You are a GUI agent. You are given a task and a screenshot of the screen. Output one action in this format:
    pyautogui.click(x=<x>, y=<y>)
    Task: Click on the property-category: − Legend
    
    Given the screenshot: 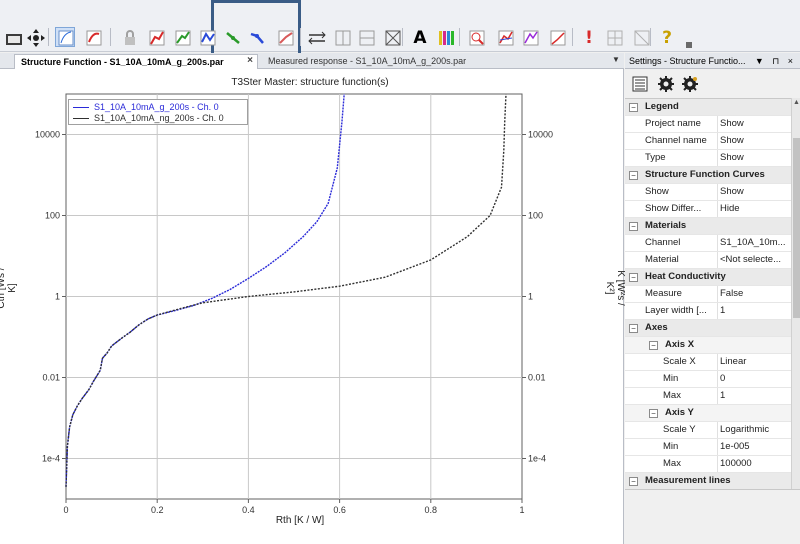 What is the action you would take?
    pyautogui.click(x=708, y=107)
    